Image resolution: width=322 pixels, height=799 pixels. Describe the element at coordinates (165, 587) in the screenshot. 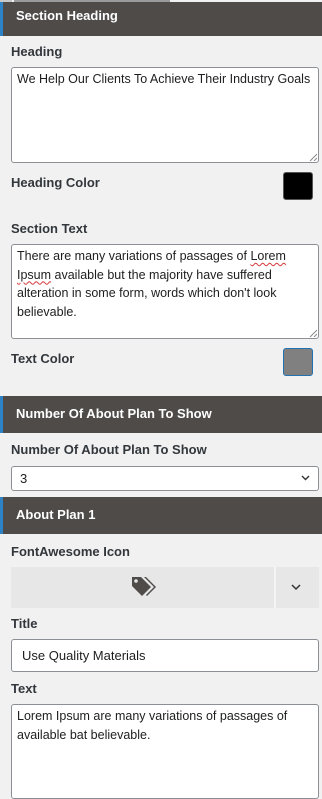

I see `icon-picker` at that location.